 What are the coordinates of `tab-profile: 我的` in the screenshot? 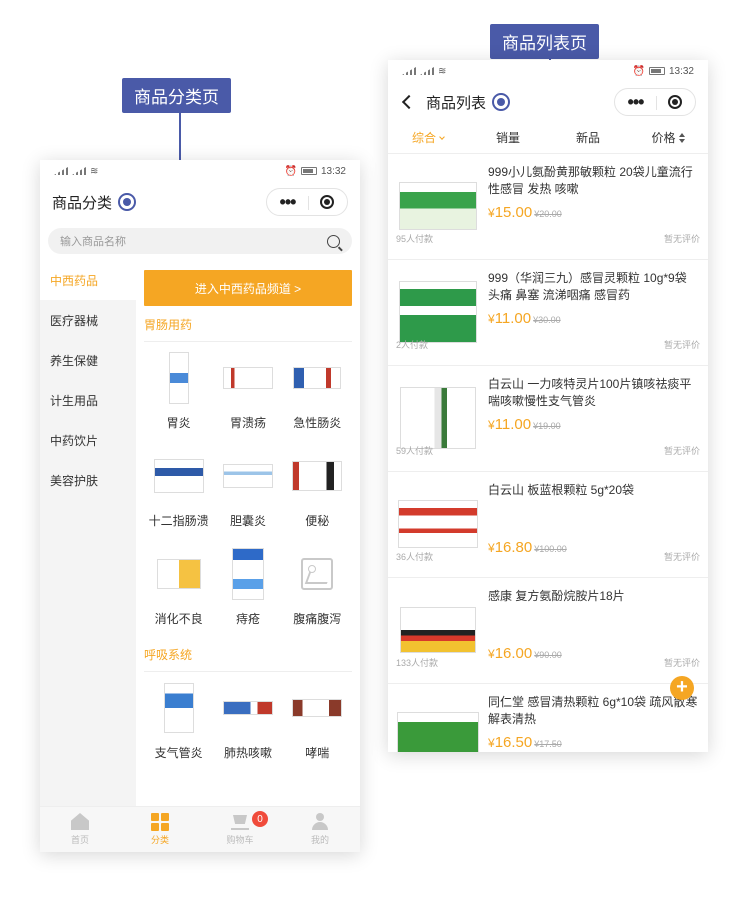 It's located at (320, 829).